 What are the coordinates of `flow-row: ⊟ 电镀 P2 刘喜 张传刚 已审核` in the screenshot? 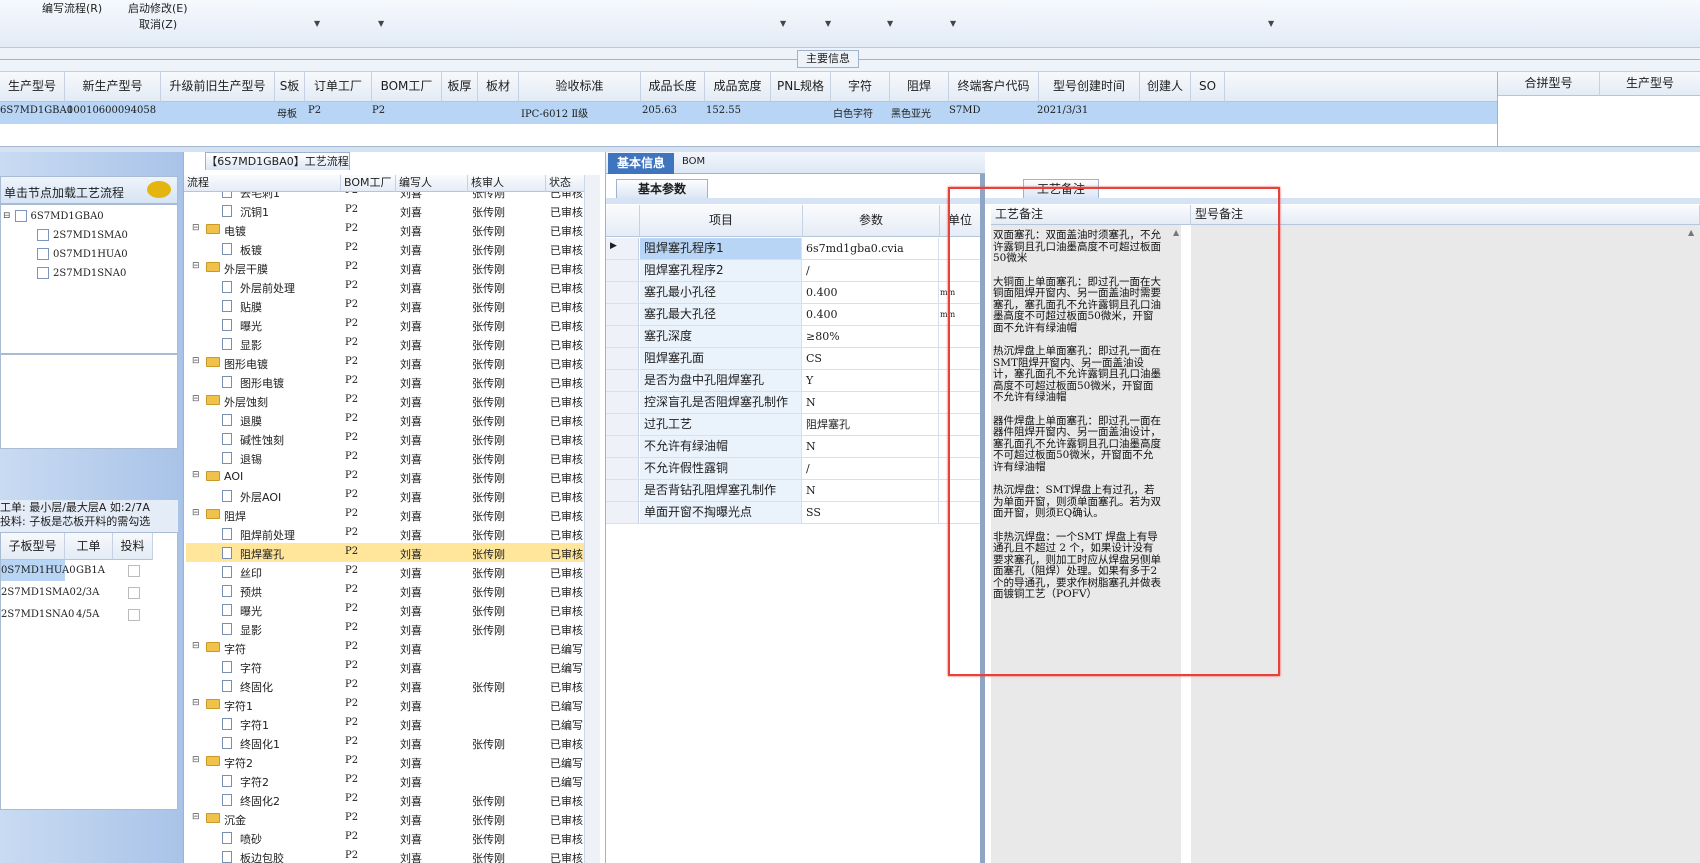 It's located at (391, 229).